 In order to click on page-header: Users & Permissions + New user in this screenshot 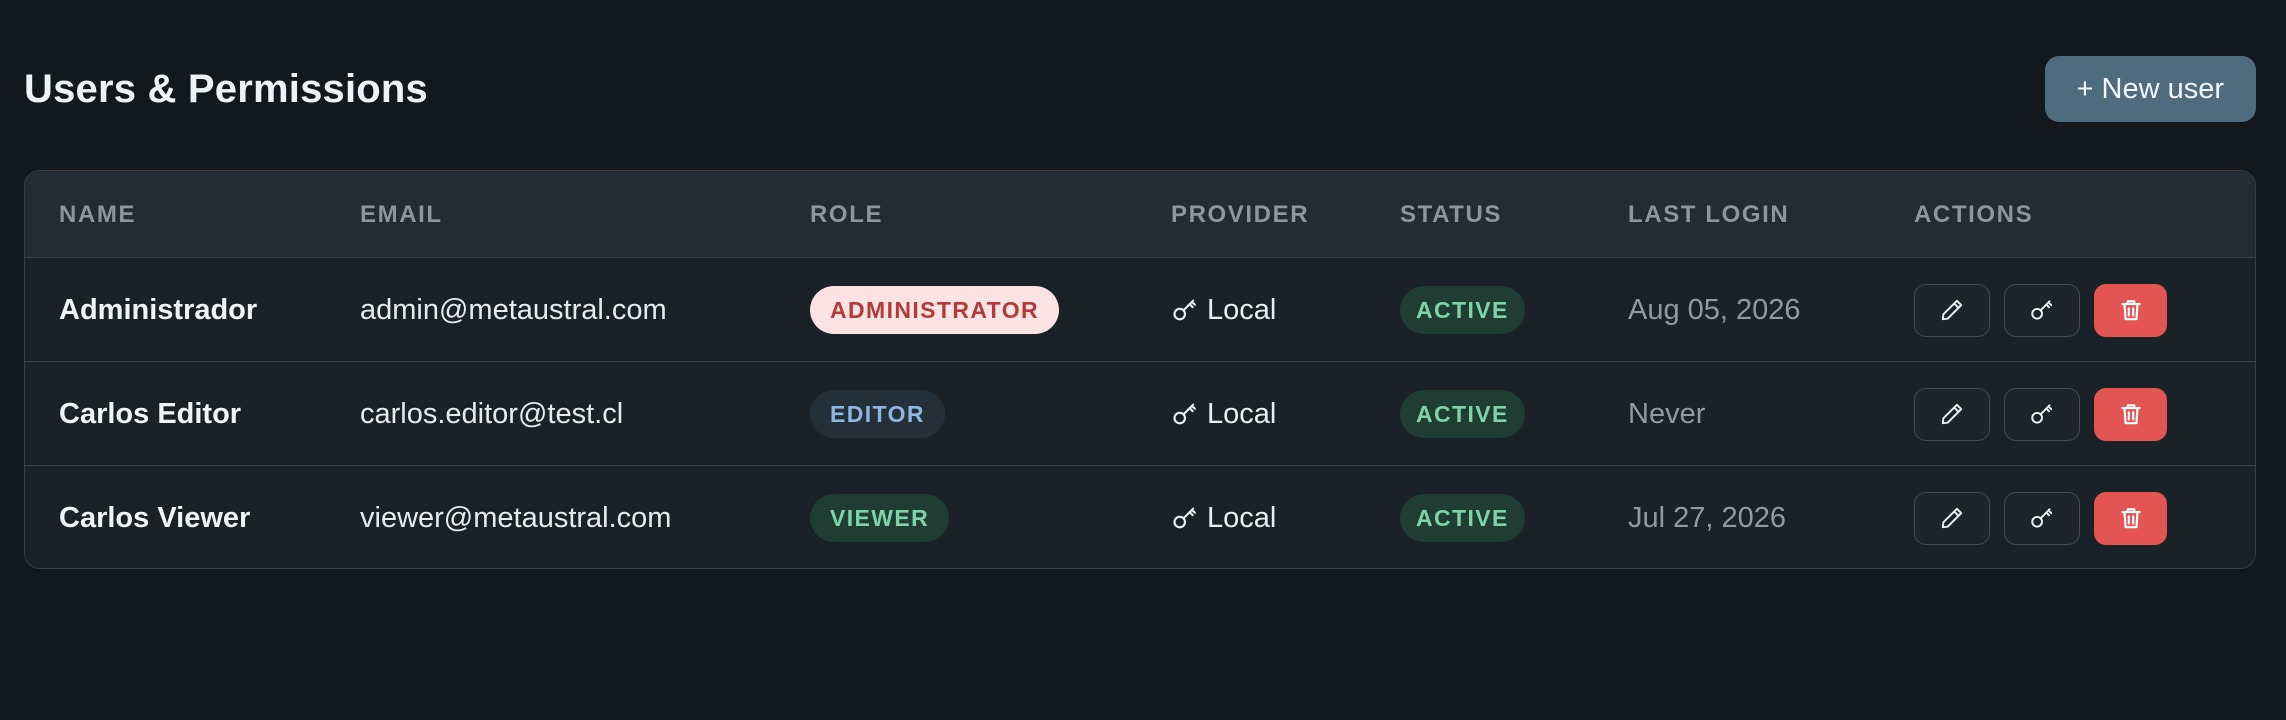, I will do `click(1140, 89)`.